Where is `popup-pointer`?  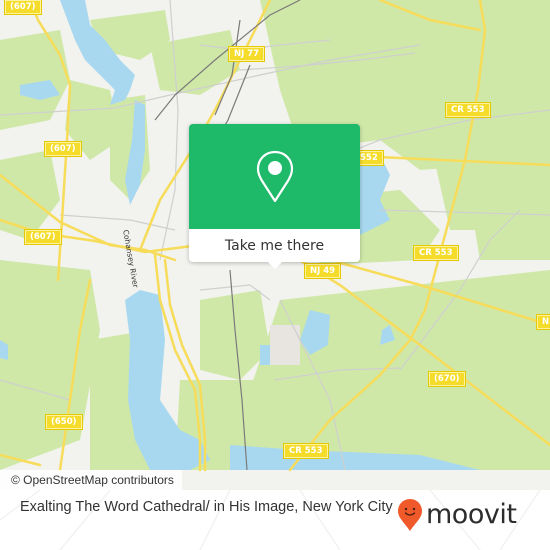
popup-pointer is located at coordinates (275, 265).